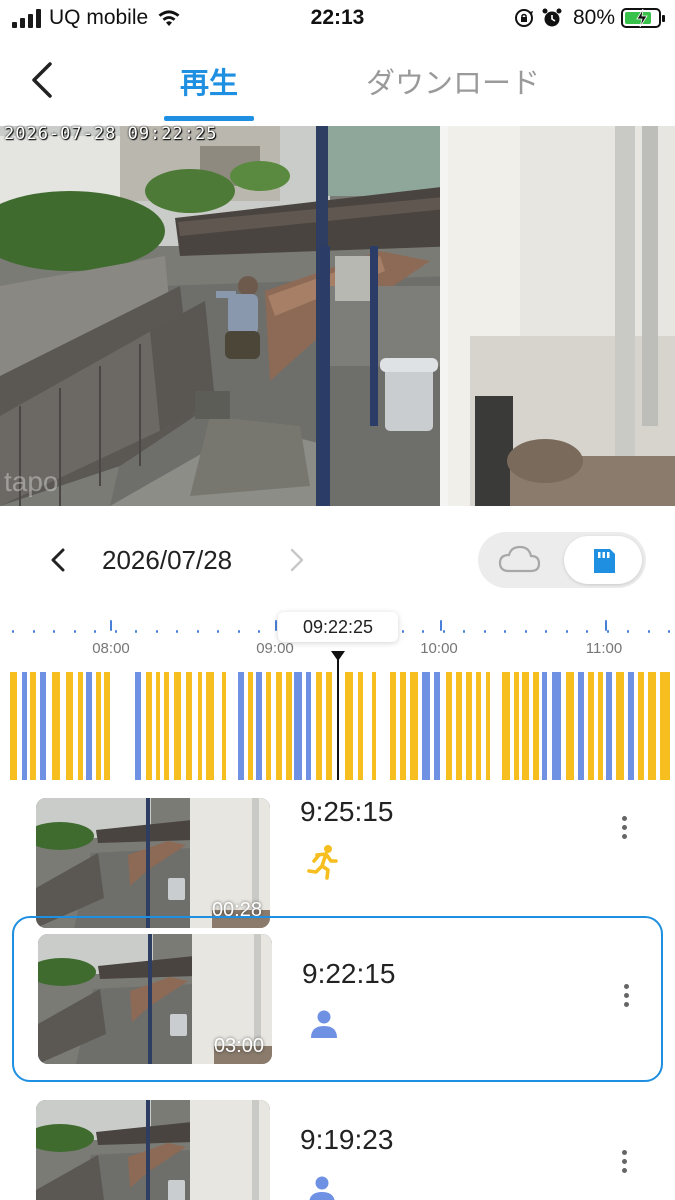 This screenshot has width=675, height=1200. I want to click on clip-item: 9:19:23, so click(337, 1142).